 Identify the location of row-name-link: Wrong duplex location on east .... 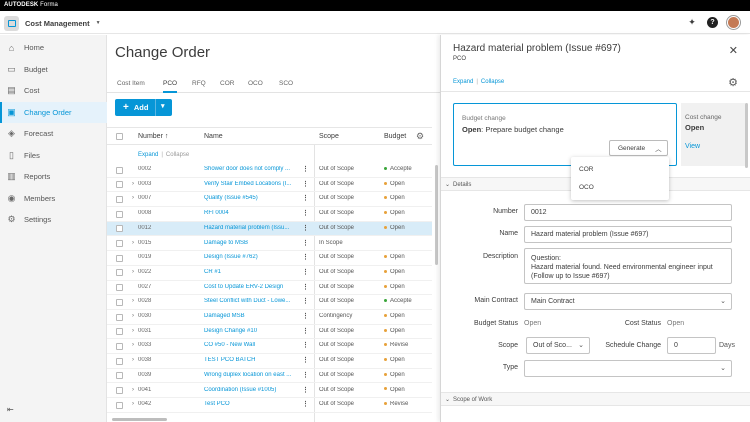
(249, 375).